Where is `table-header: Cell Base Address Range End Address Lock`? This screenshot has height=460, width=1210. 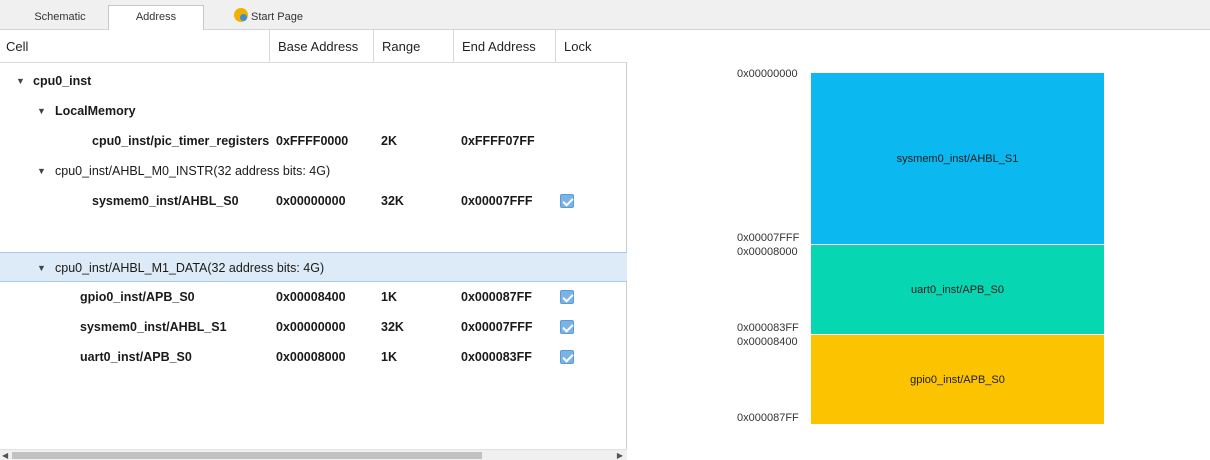
table-header: Cell Base Address Range End Address Lock is located at coordinates (313, 46).